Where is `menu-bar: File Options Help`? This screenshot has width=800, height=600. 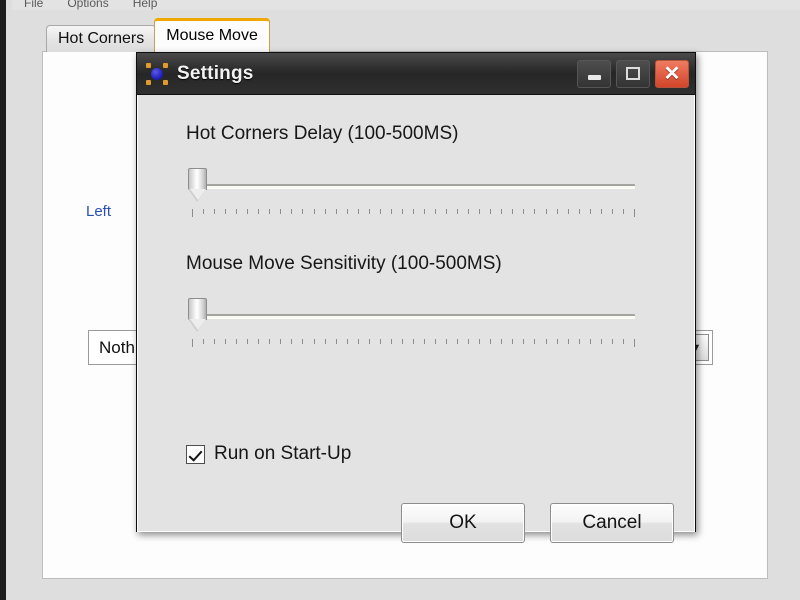
menu-bar: File Options Help is located at coordinates (406, 5).